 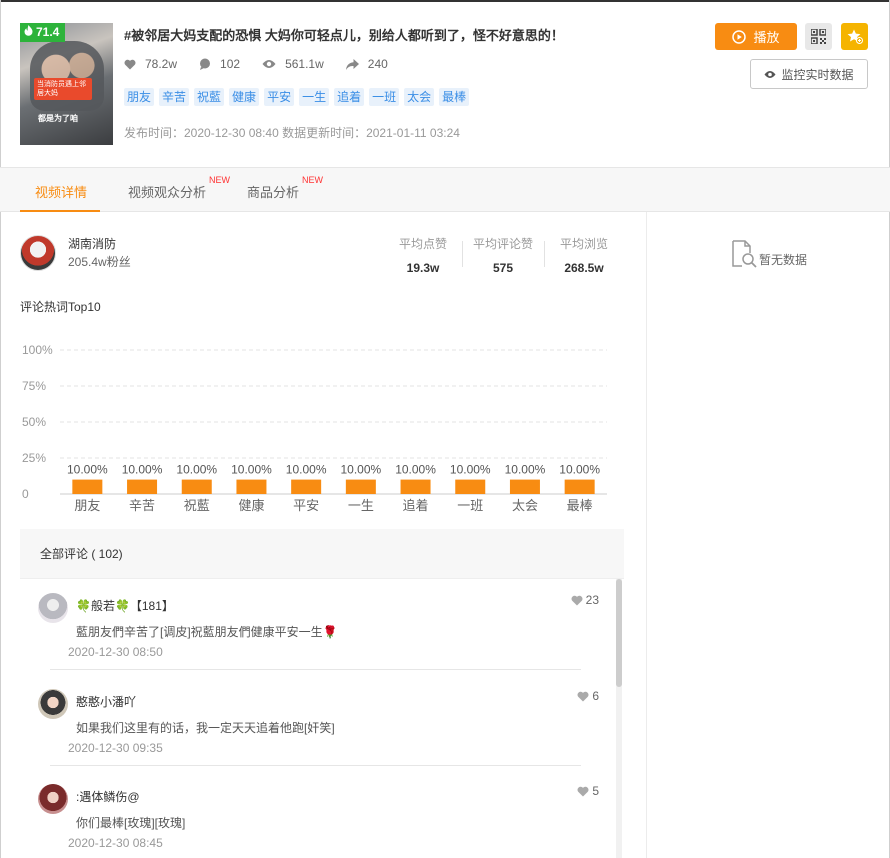 What do you see at coordinates (817, 74) in the screenshot?
I see `monitor-label: 监控实时数据` at bounding box center [817, 74].